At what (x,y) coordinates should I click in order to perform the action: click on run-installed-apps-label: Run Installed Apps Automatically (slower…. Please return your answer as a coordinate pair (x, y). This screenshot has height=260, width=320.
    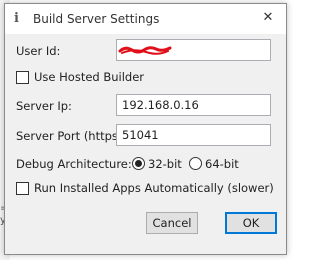
    Looking at the image, I should click on (154, 188).